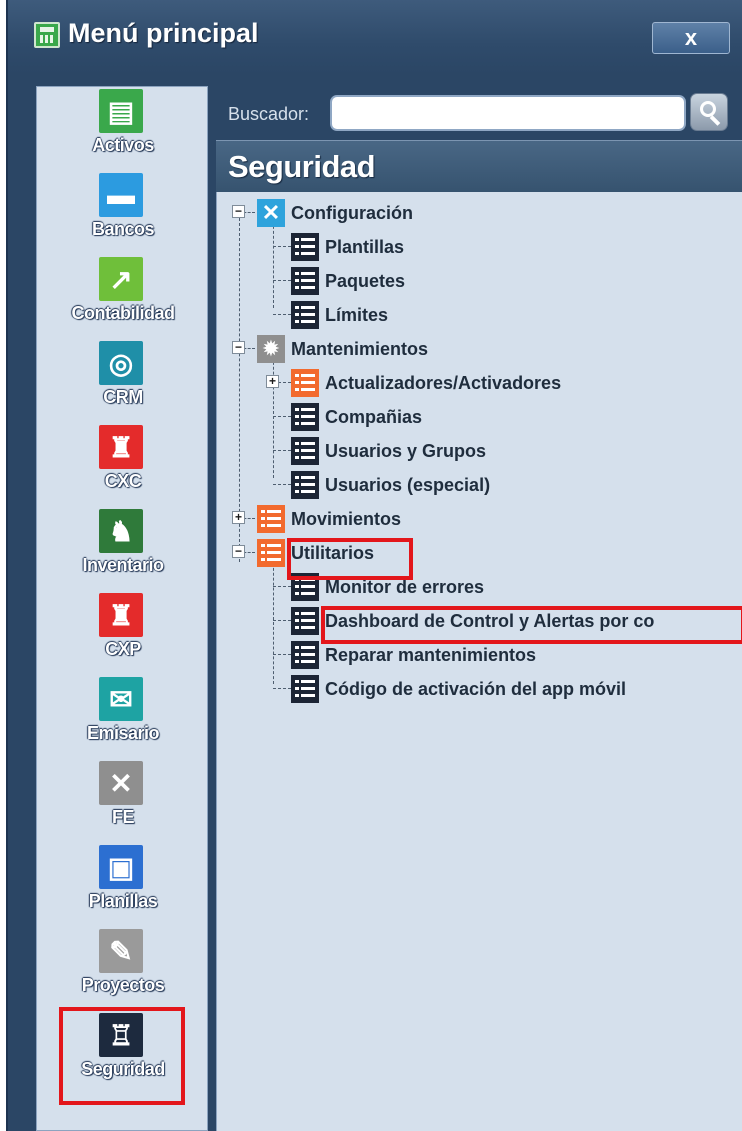  Describe the element at coordinates (269, 114) in the screenshot. I see `search-label: Buscador:` at that location.